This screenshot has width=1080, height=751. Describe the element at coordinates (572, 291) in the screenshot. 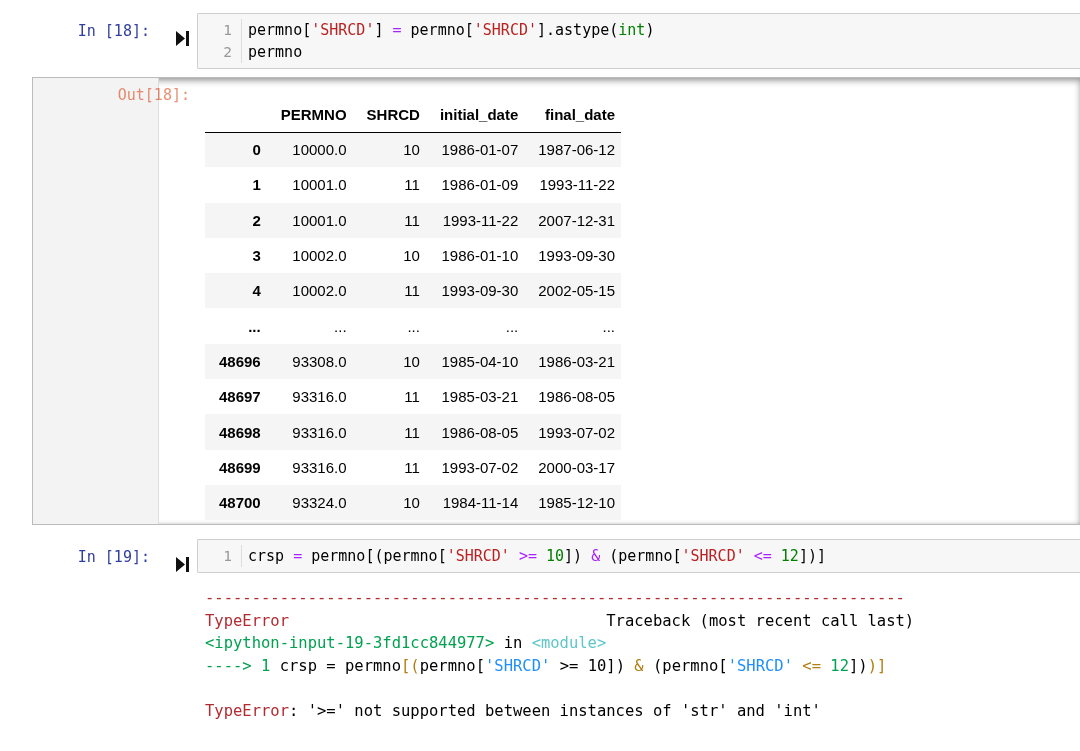

I see `table-cell: 2002-05-15` at that location.